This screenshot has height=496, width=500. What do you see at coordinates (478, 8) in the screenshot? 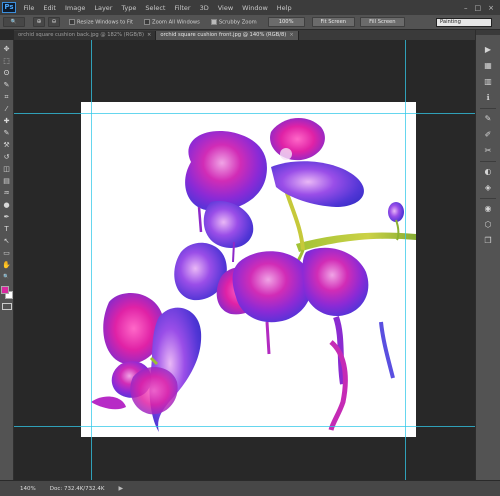
I see `maximize-button: □` at bounding box center [478, 8].